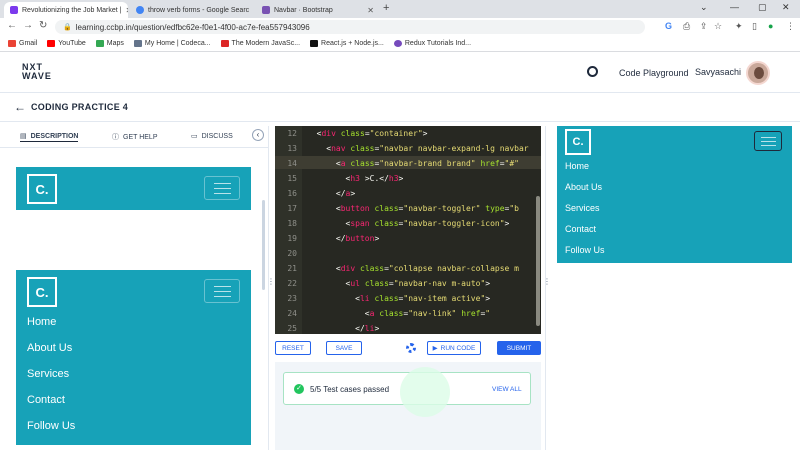  Describe the element at coordinates (292, 238) in the screenshot. I see `line-number: 19` at that location.